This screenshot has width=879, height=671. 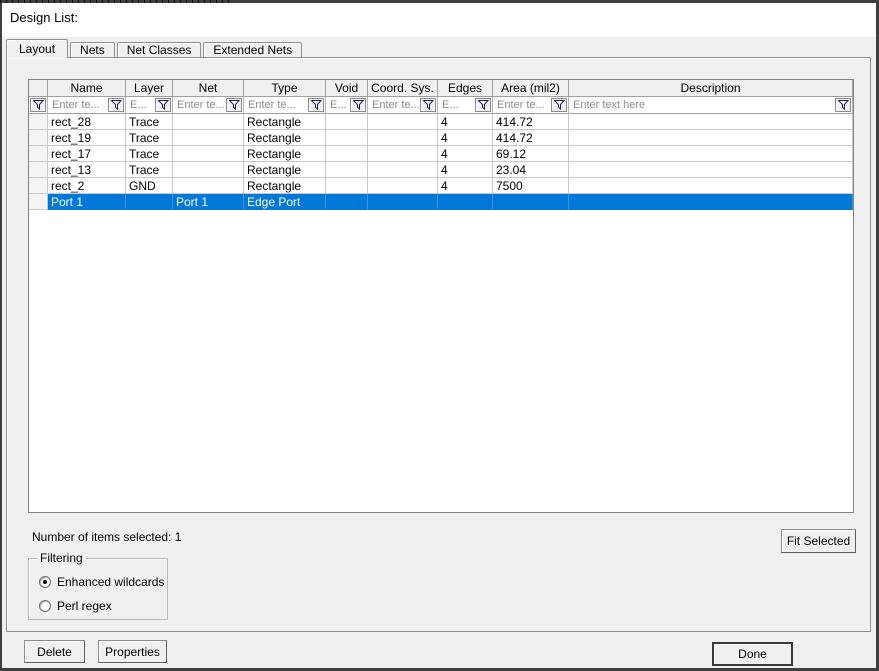 I want to click on tab-label: Extended Nets, so click(x=253, y=50).